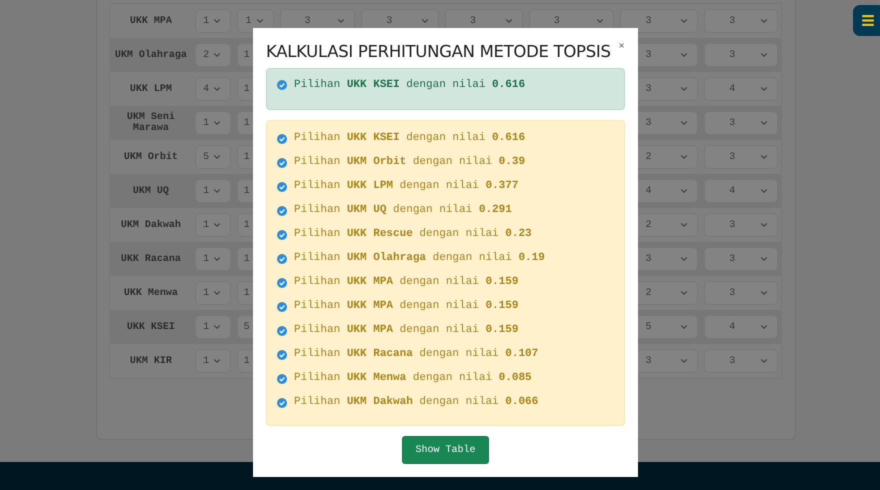  What do you see at coordinates (410, 162) in the screenshot?
I see `ranking-text: Pilihan UKM Orbit dengan nilai 0.39` at bounding box center [410, 162].